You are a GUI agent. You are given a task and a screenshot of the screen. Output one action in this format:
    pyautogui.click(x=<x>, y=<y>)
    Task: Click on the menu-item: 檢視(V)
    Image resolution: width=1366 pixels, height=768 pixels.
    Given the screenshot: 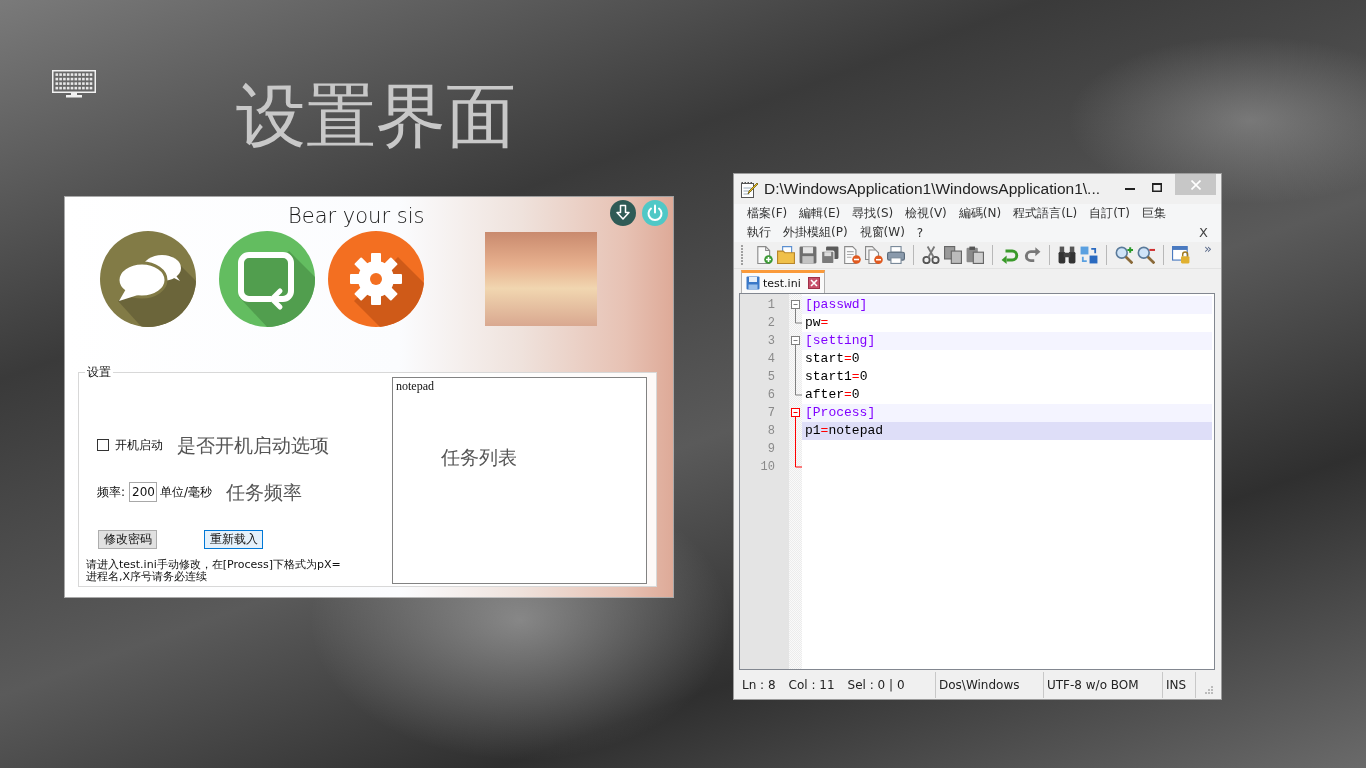 What is the action you would take?
    pyautogui.click(x=926, y=213)
    